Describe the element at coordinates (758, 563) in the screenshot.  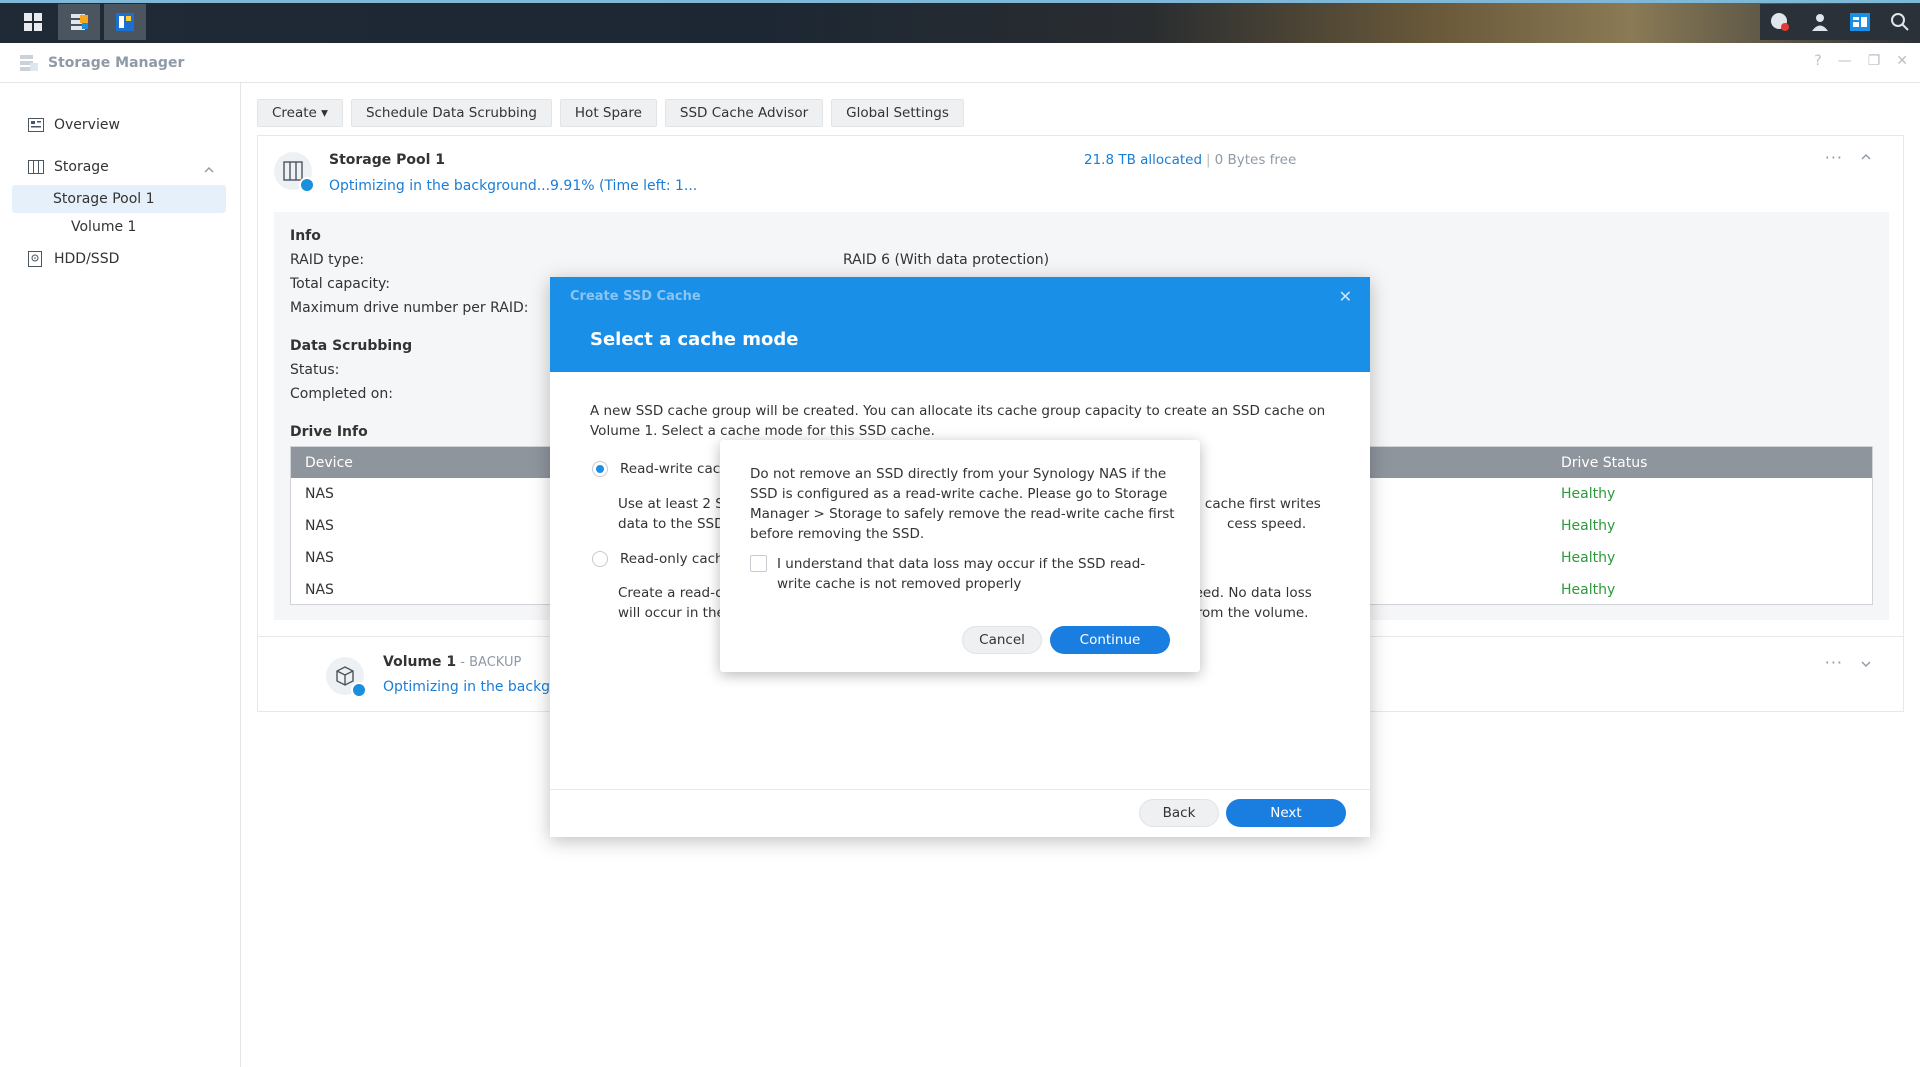
I see `understand-checkbox` at that location.